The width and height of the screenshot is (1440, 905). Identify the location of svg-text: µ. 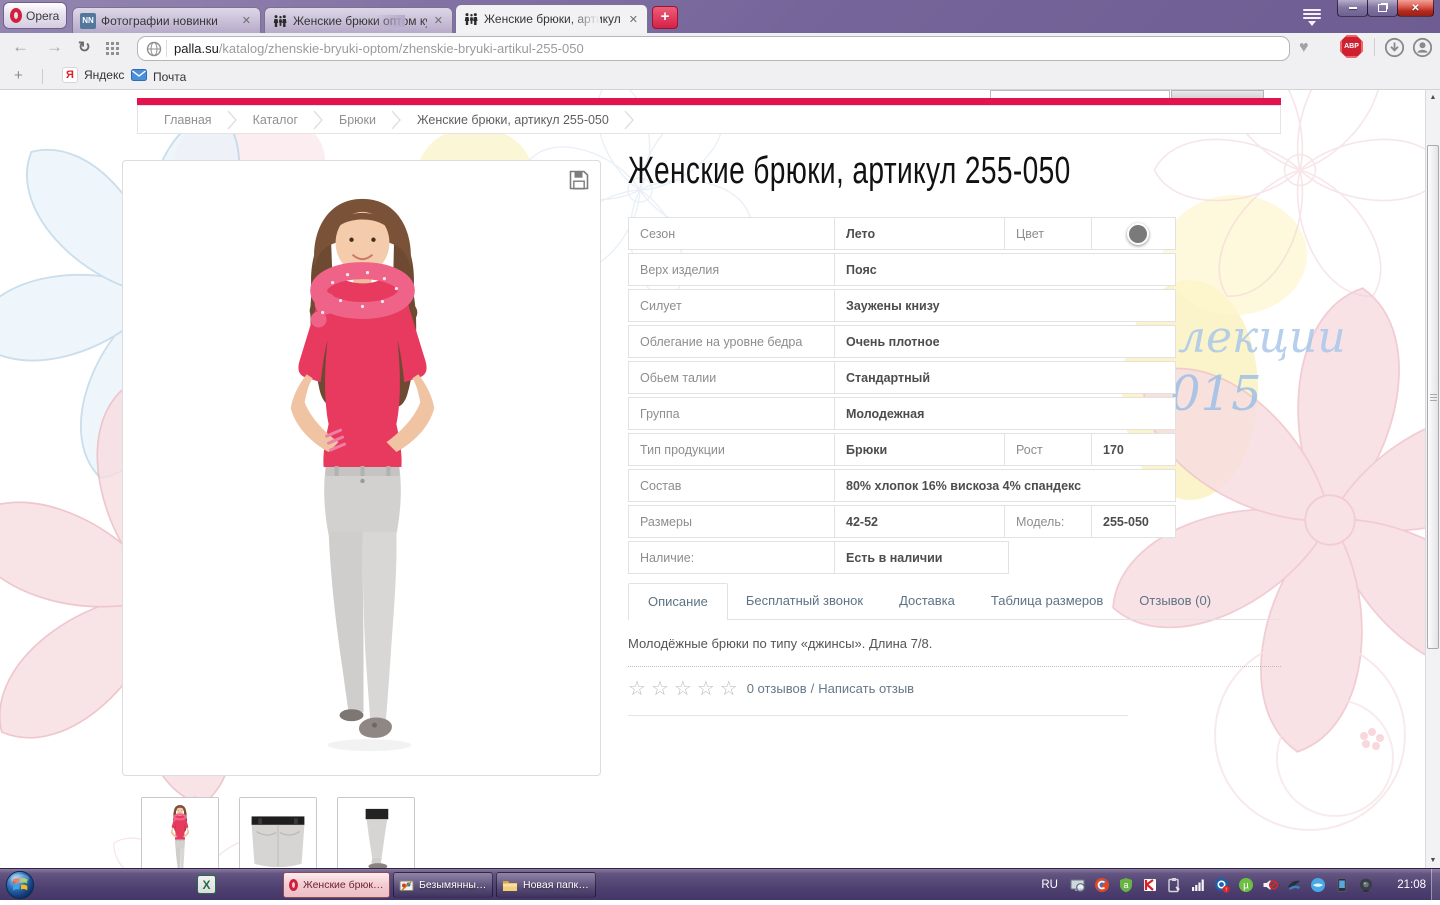
(1246, 886).